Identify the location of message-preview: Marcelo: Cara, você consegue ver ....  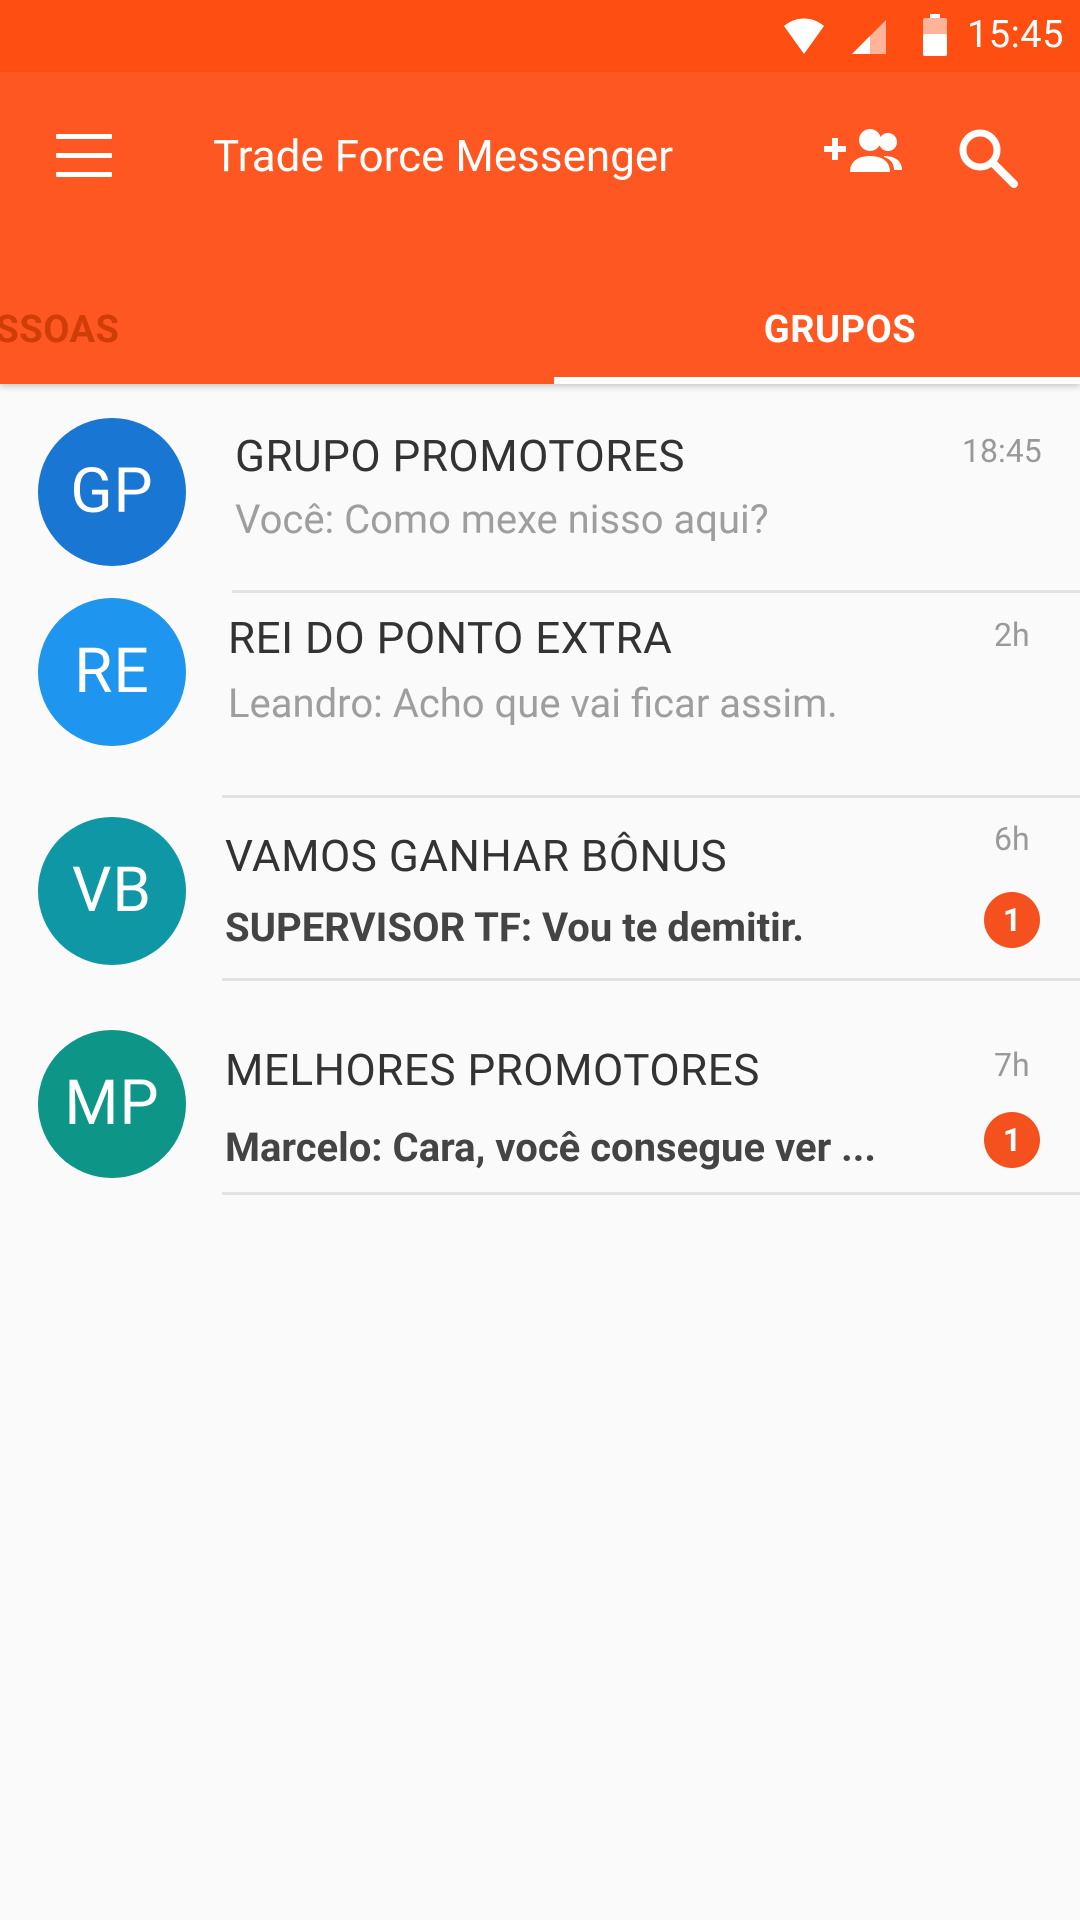
(550, 1147).